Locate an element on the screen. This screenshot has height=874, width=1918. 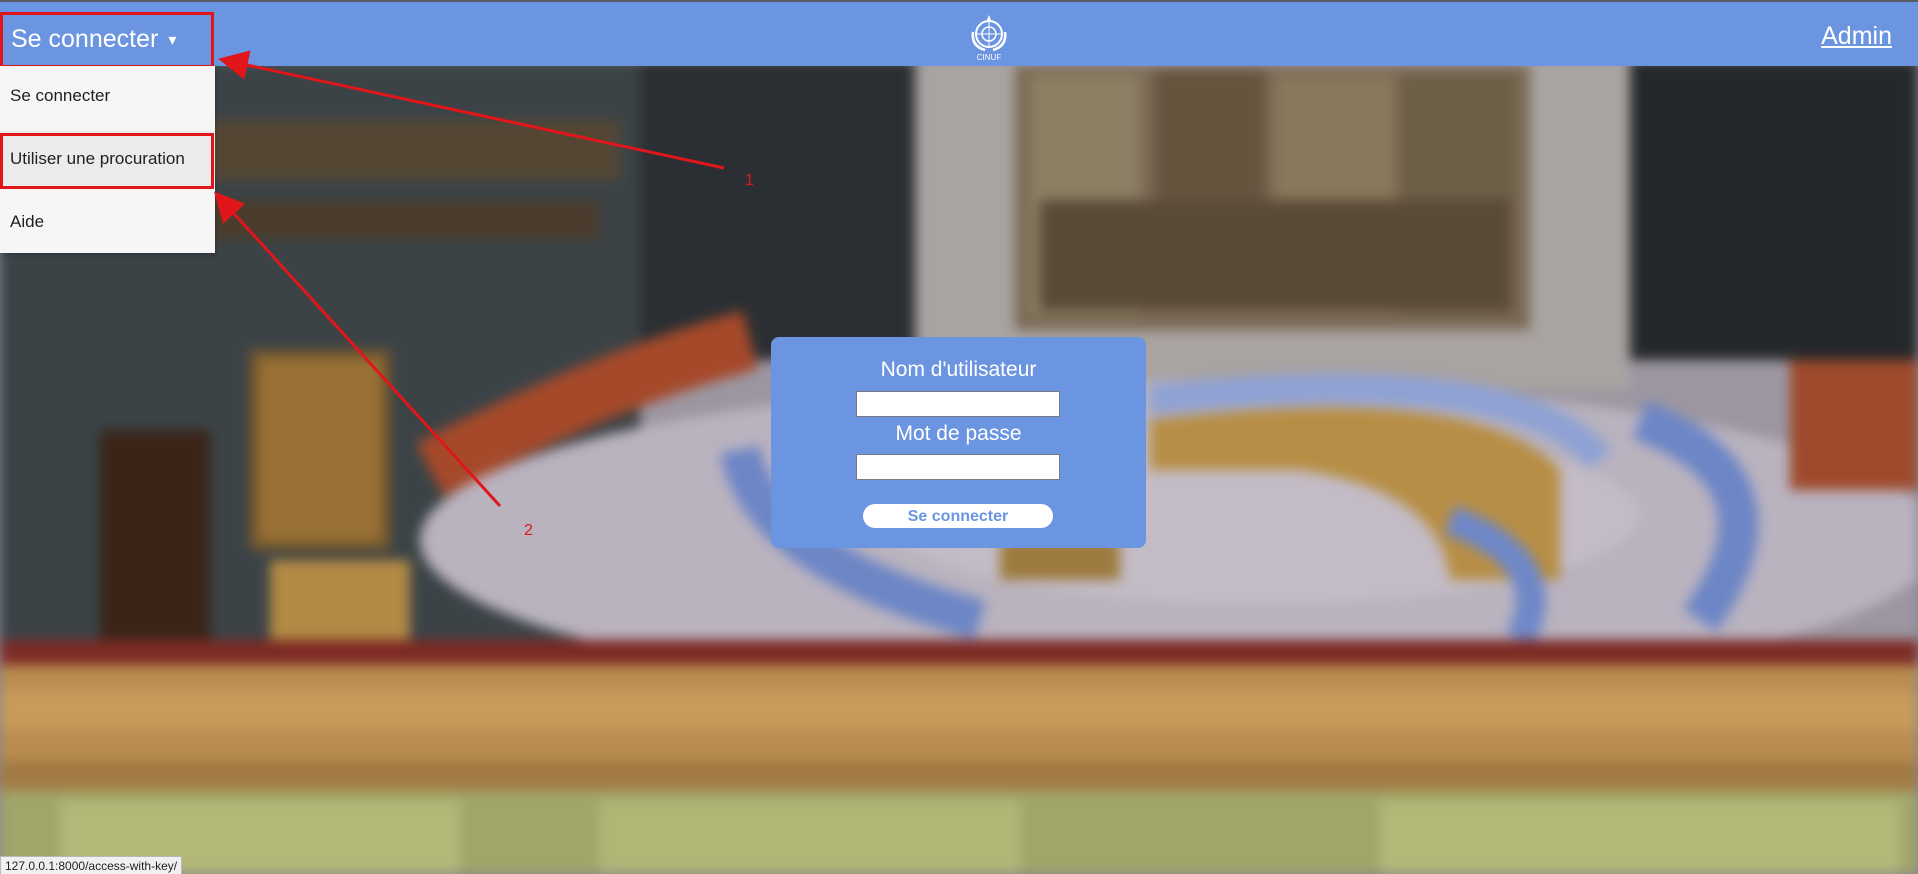
logo-caption: CINUF is located at coordinates (989, 57).